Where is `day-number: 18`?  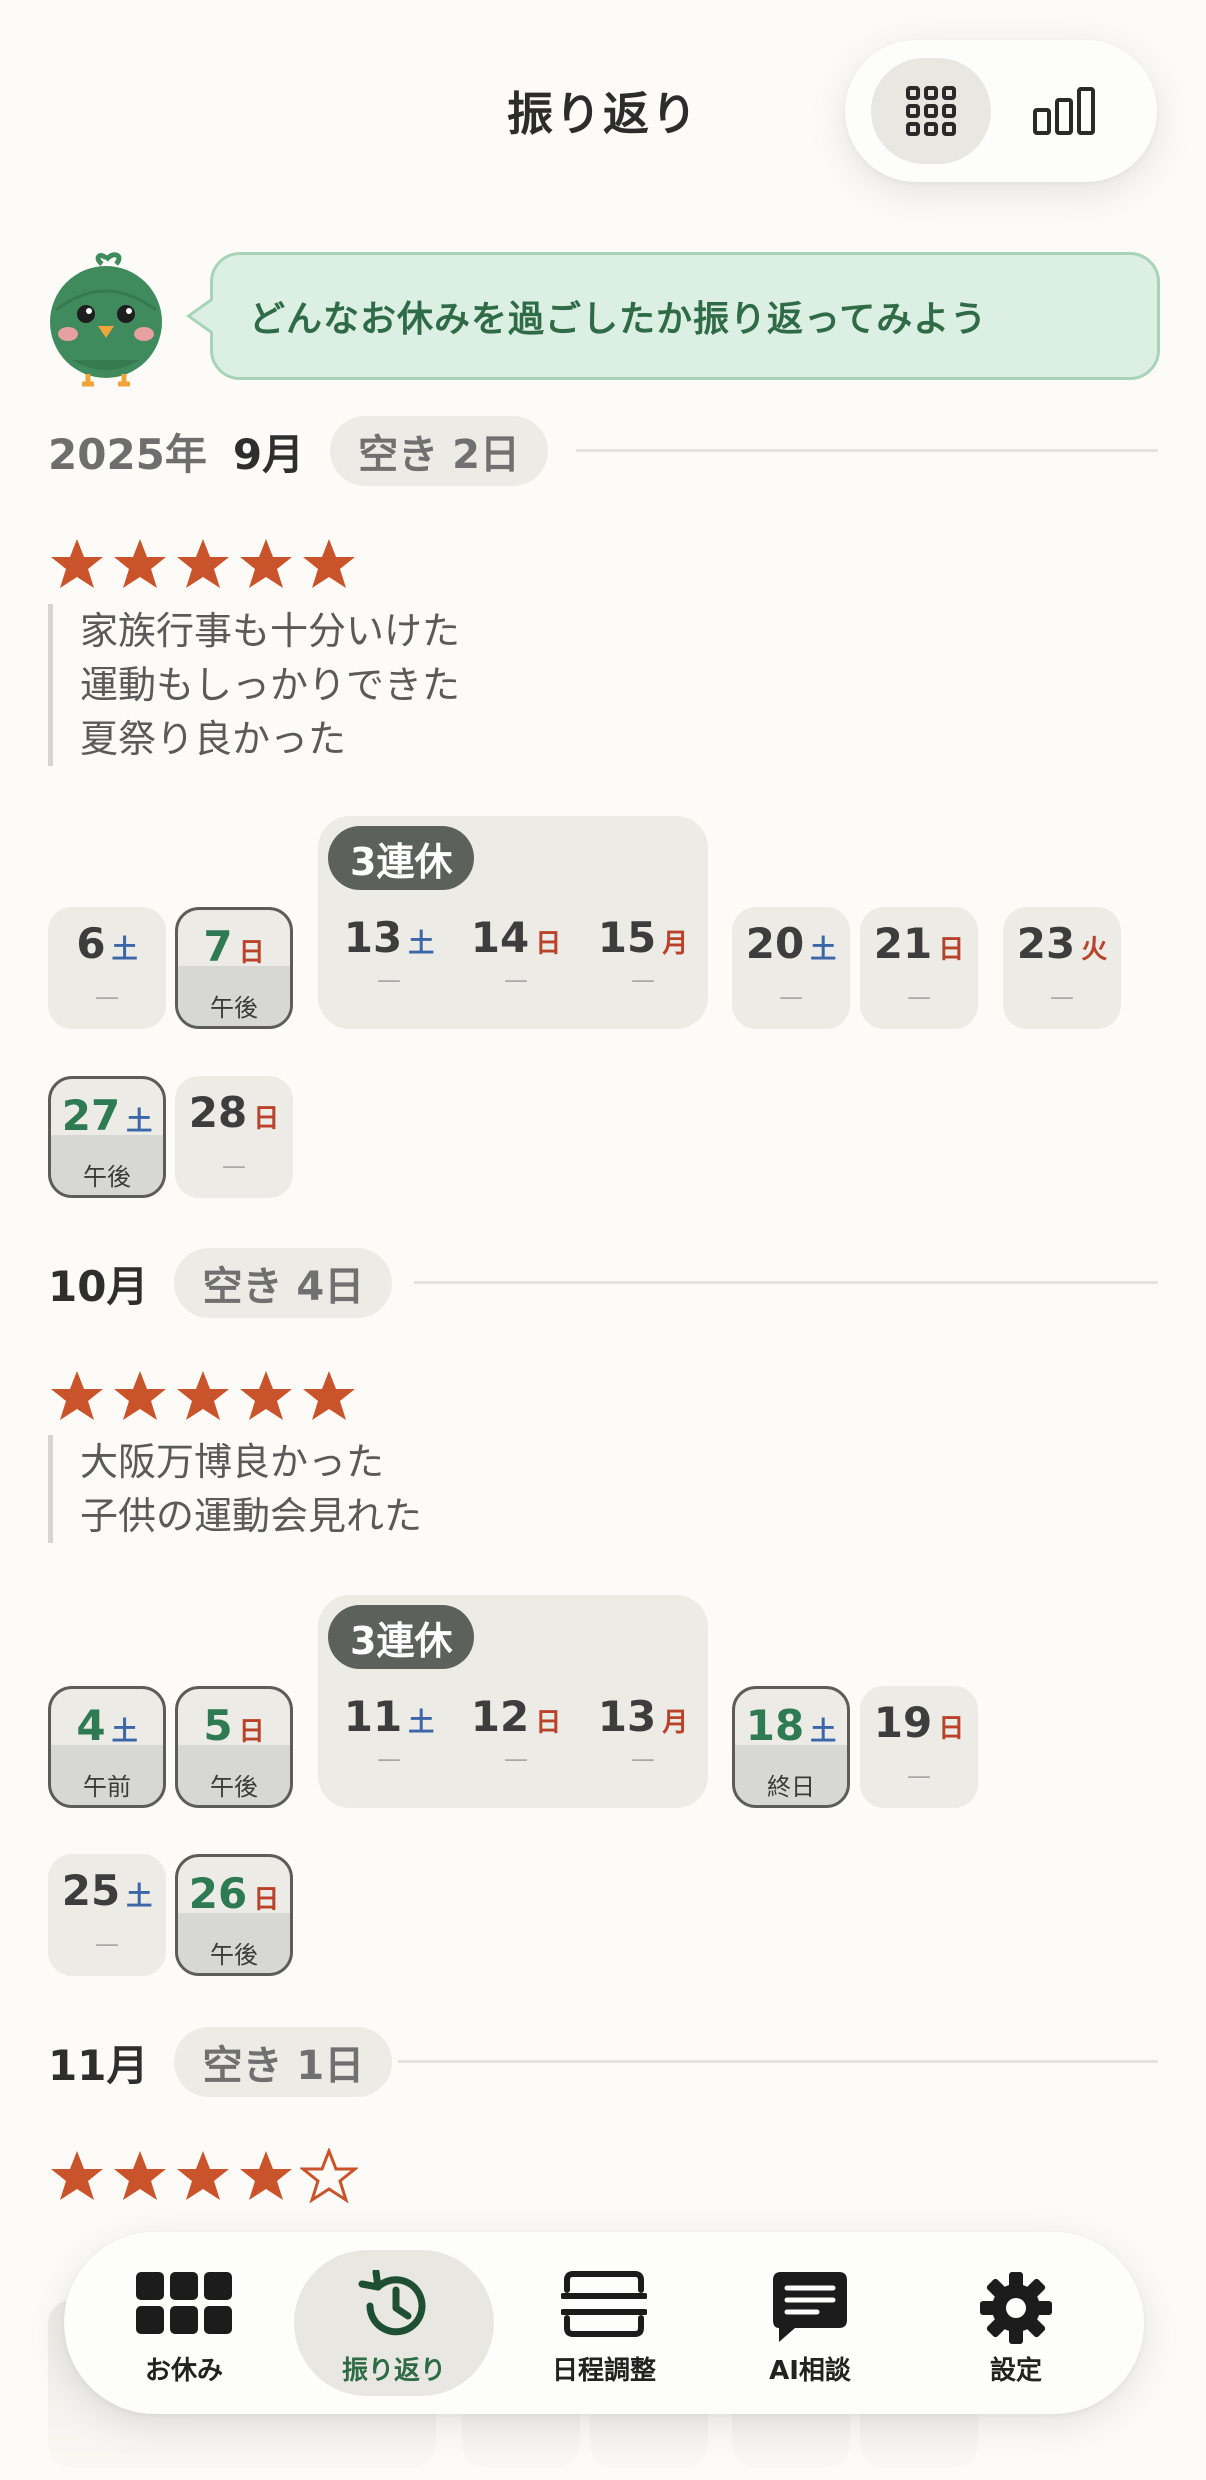 day-number: 18 is located at coordinates (775, 1725).